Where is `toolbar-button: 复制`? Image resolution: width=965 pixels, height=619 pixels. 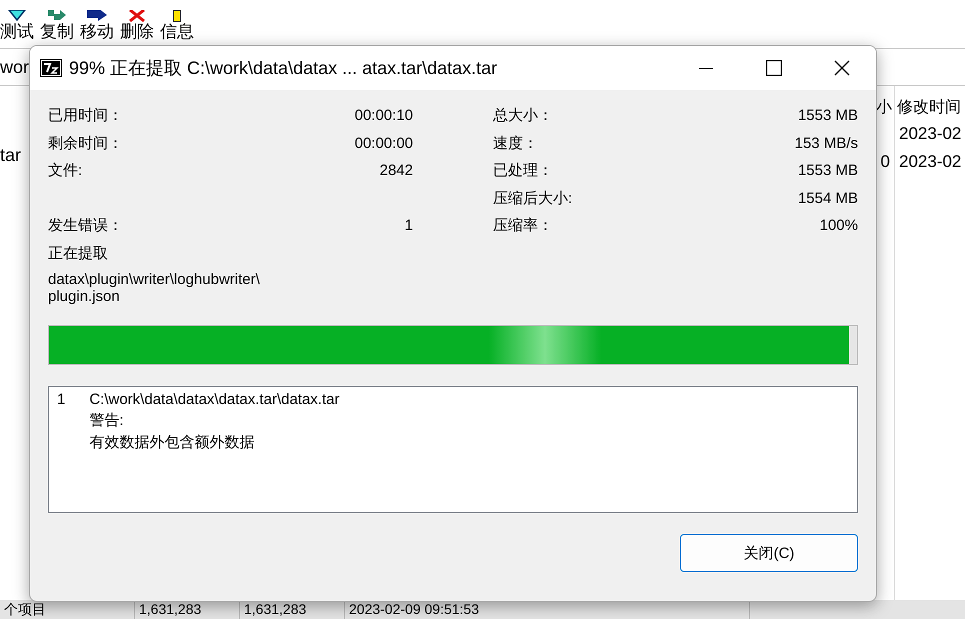
toolbar-button: 复制 is located at coordinates (57, 26).